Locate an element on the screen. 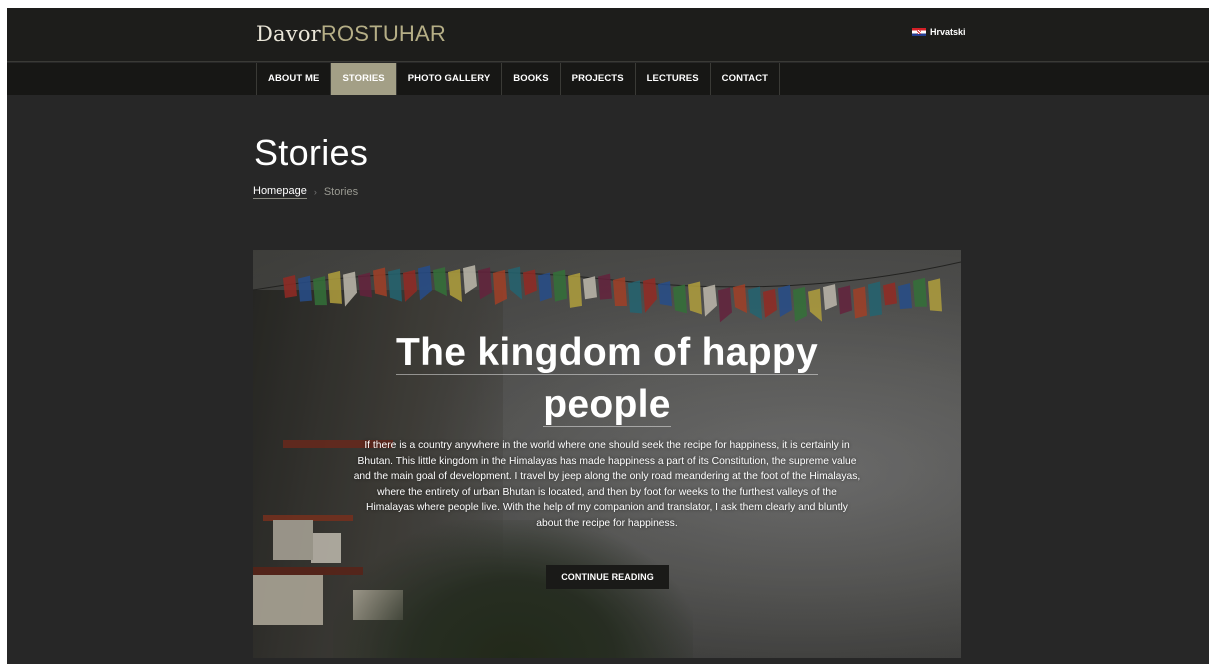 The height and width of the screenshot is (664, 1209). nav-item-contact: CONTACT is located at coordinates (746, 79).